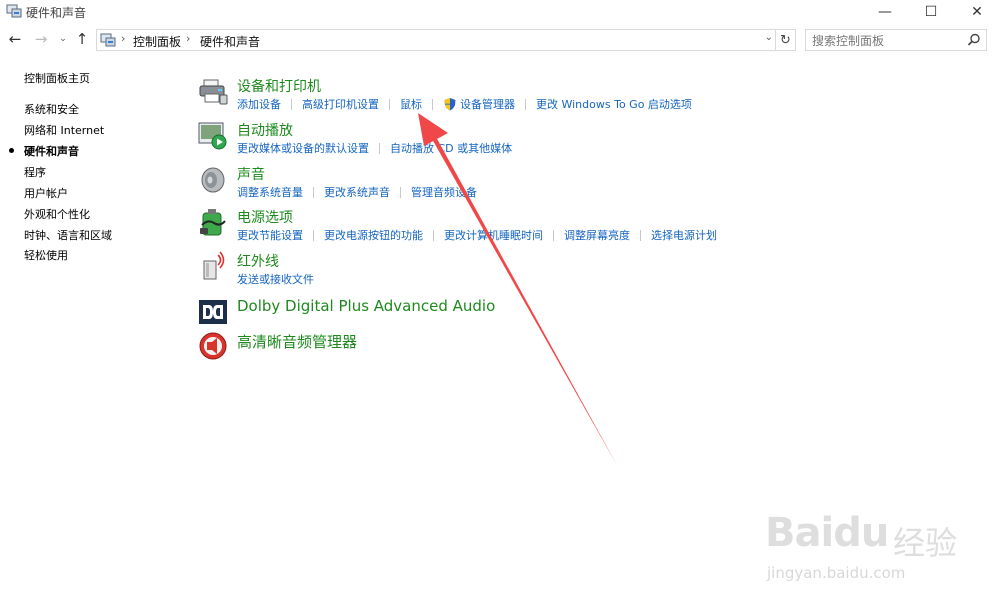 The image size is (1000, 612). I want to click on search-icon, so click(974, 40).